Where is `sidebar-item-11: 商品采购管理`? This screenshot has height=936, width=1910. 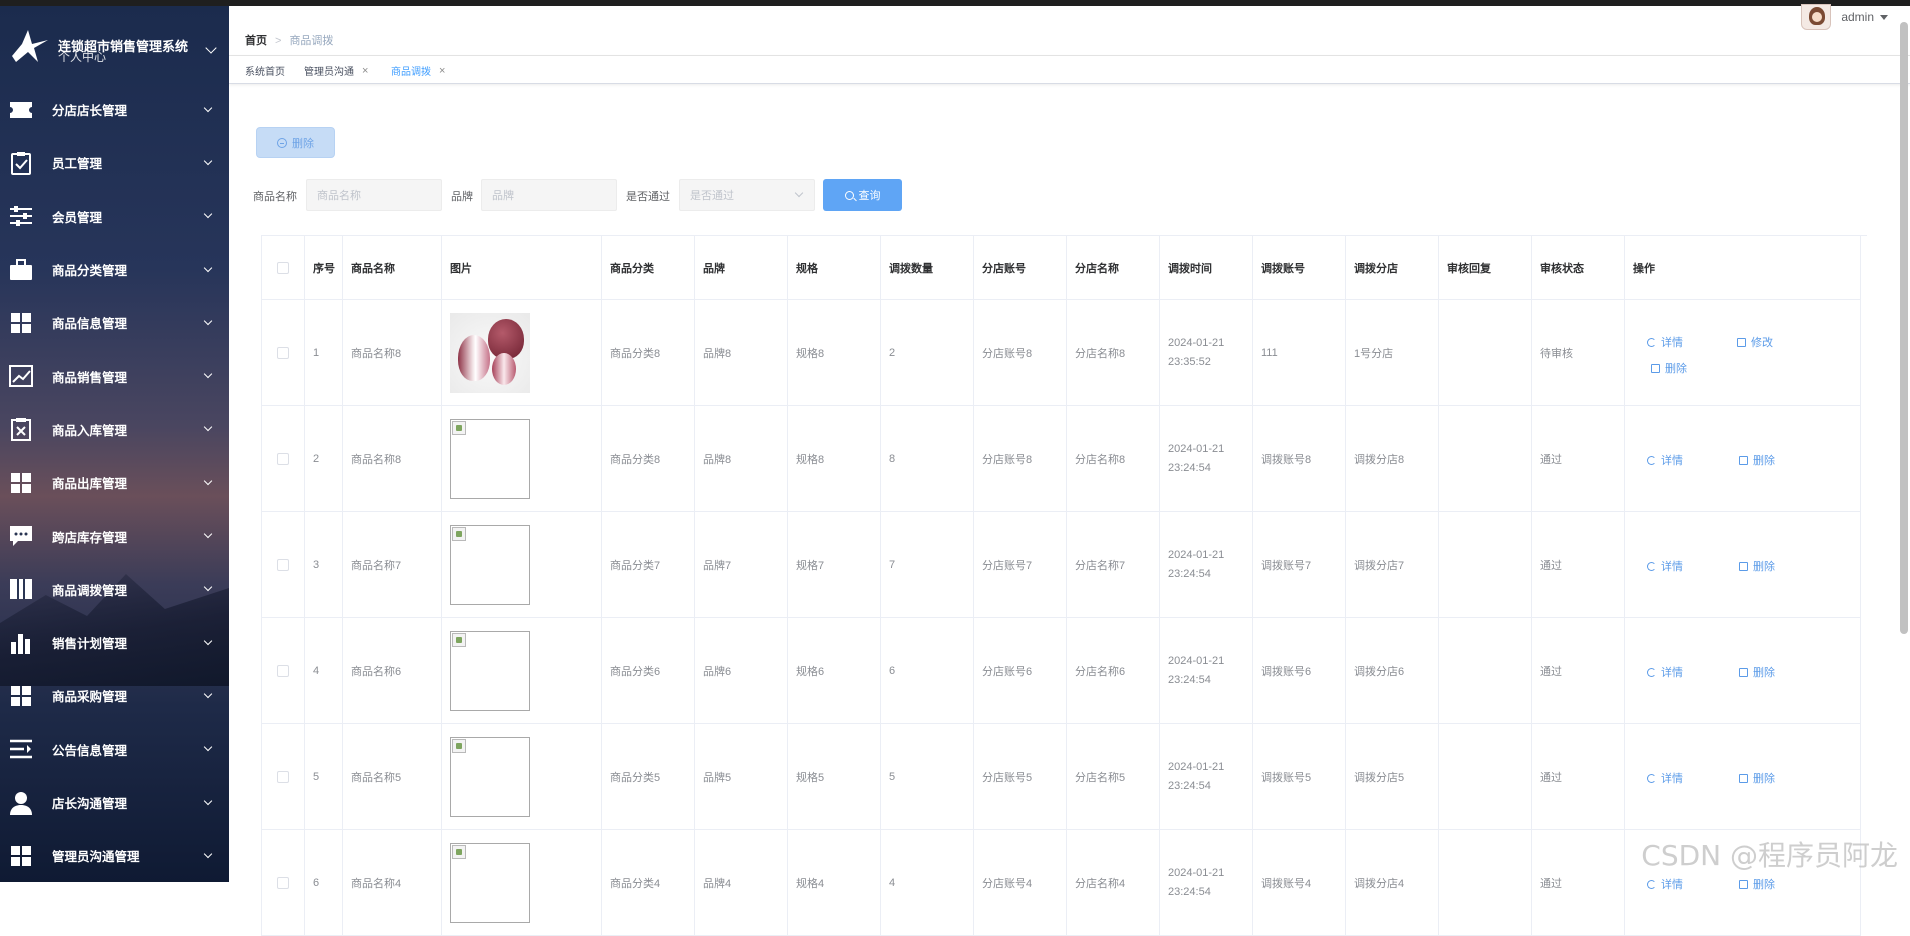 sidebar-item-11: 商品采购管理 is located at coordinates (114, 695).